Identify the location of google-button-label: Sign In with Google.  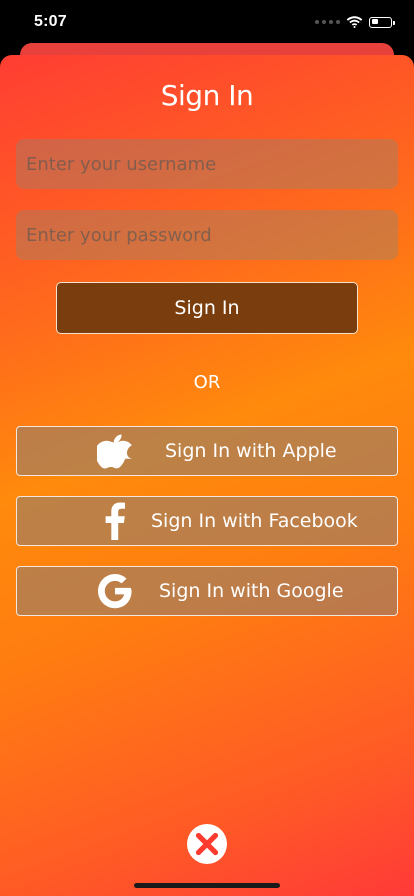
(251, 590).